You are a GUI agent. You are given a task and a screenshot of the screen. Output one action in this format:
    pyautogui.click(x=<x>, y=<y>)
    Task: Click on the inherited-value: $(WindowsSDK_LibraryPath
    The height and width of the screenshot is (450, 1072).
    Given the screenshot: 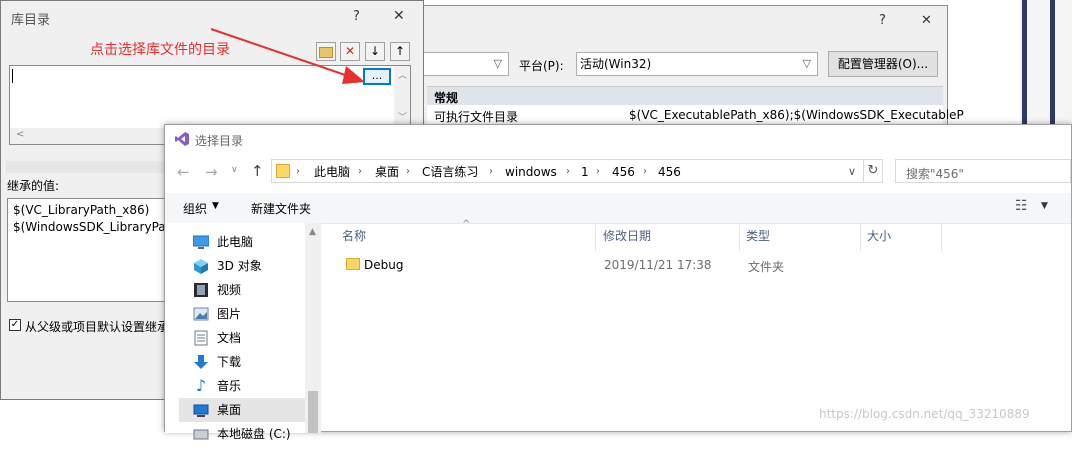 What is the action you would take?
    pyautogui.click(x=90, y=227)
    